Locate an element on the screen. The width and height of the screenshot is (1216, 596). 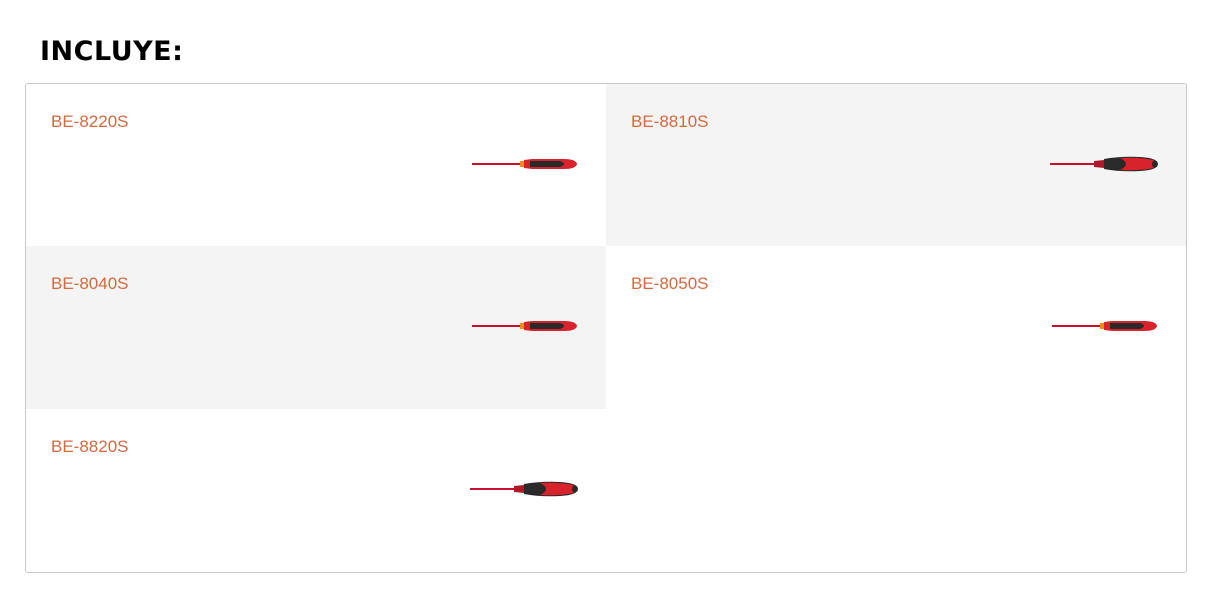
product-cell-4: BE-8050S is located at coordinates (896, 327).